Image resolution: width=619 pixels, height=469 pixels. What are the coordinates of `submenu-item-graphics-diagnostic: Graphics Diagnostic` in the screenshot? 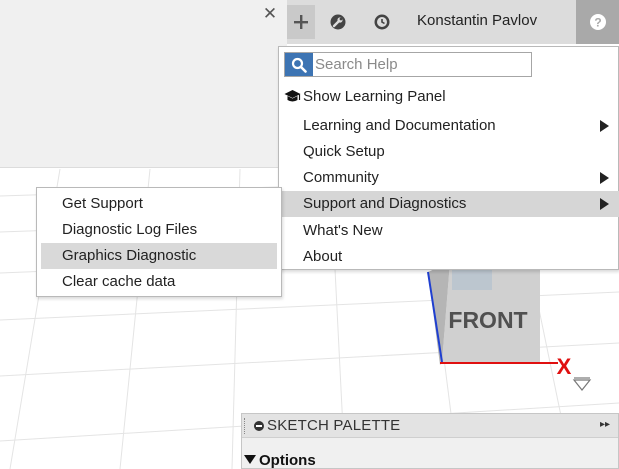 It's located at (159, 256).